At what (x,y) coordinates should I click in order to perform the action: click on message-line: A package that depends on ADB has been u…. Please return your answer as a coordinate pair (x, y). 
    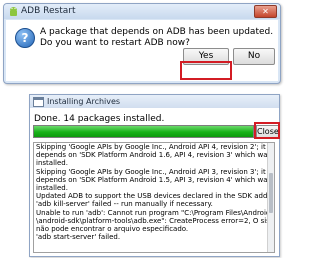
    Looking at the image, I should click on (157, 32).